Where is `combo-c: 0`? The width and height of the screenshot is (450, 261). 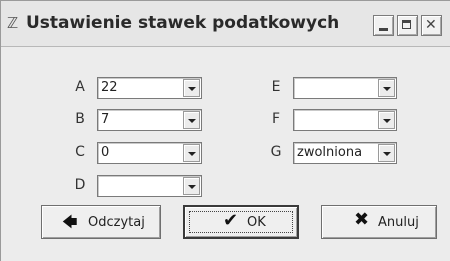 combo-c: 0 is located at coordinates (149, 153).